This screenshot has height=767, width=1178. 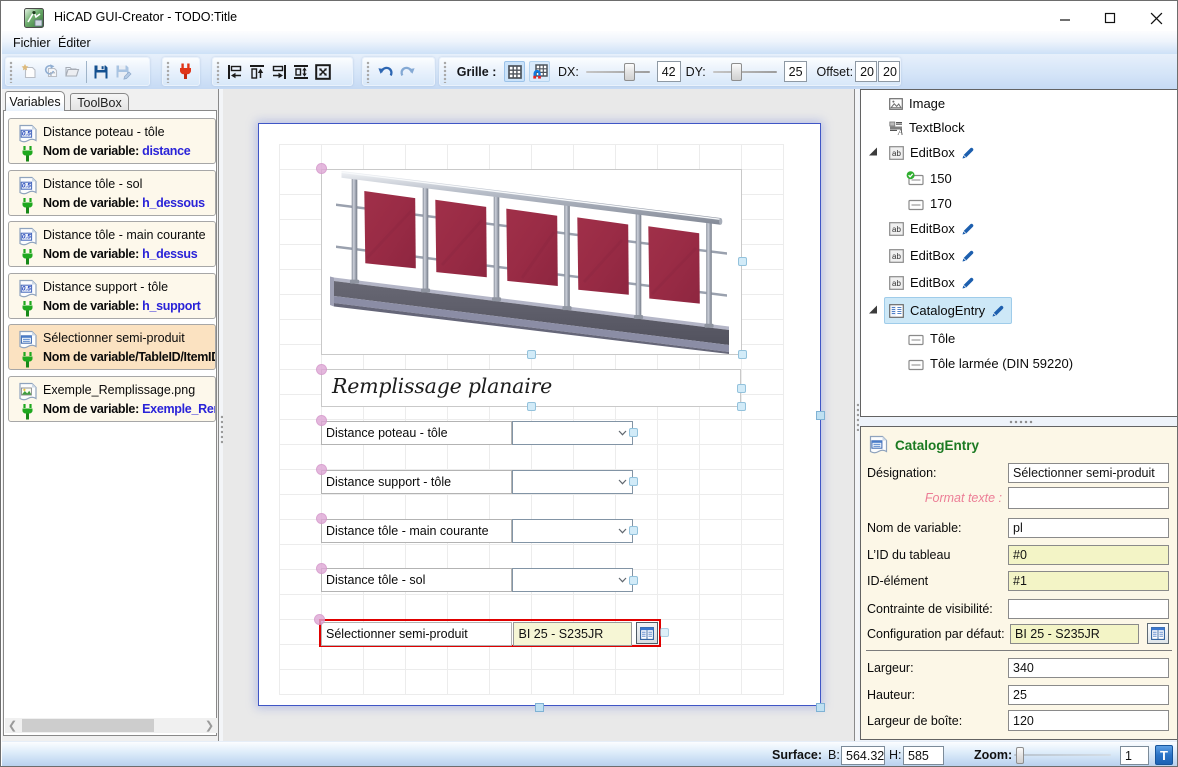 What do you see at coordinates (1088, 527) in the screenshot?
I see `prop-input-varname: pl` at bounding box center [1088, 527].